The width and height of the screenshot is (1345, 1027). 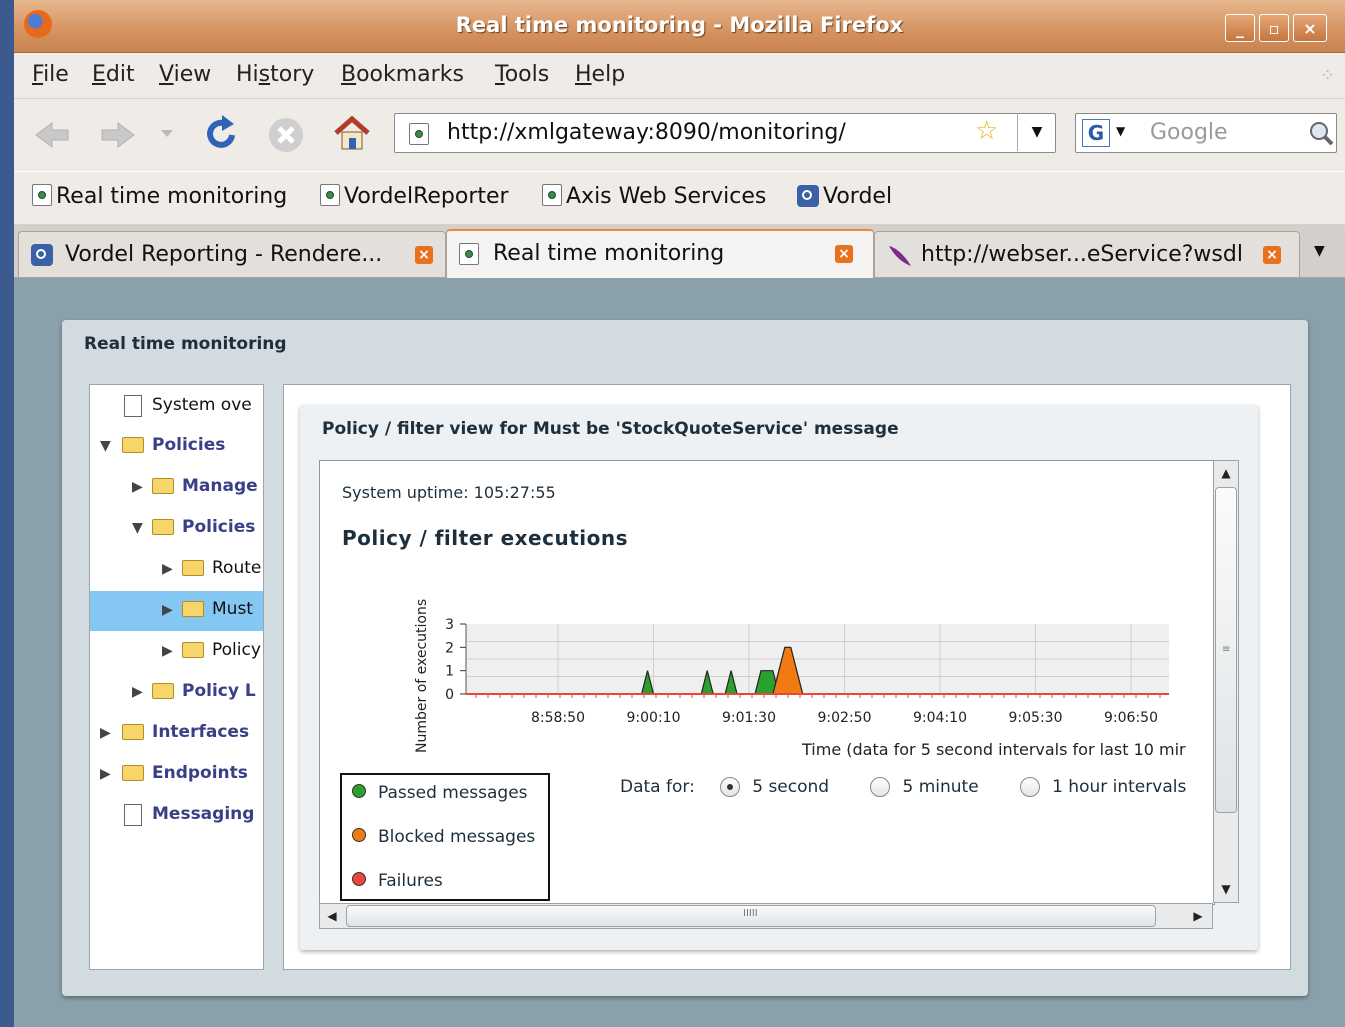 I want to click on url-text: http://xmlgateway:8090/monitoring/, so click(x=646, y=132).